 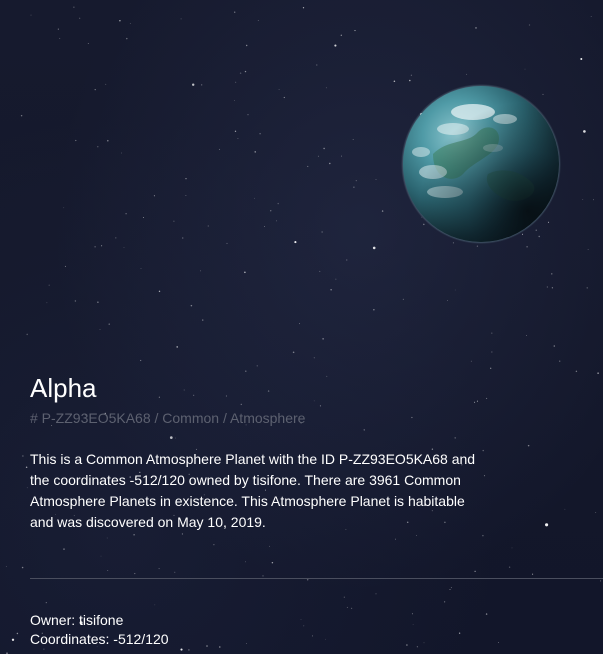 I want to click on planet-image, so click(x=481, y=164).